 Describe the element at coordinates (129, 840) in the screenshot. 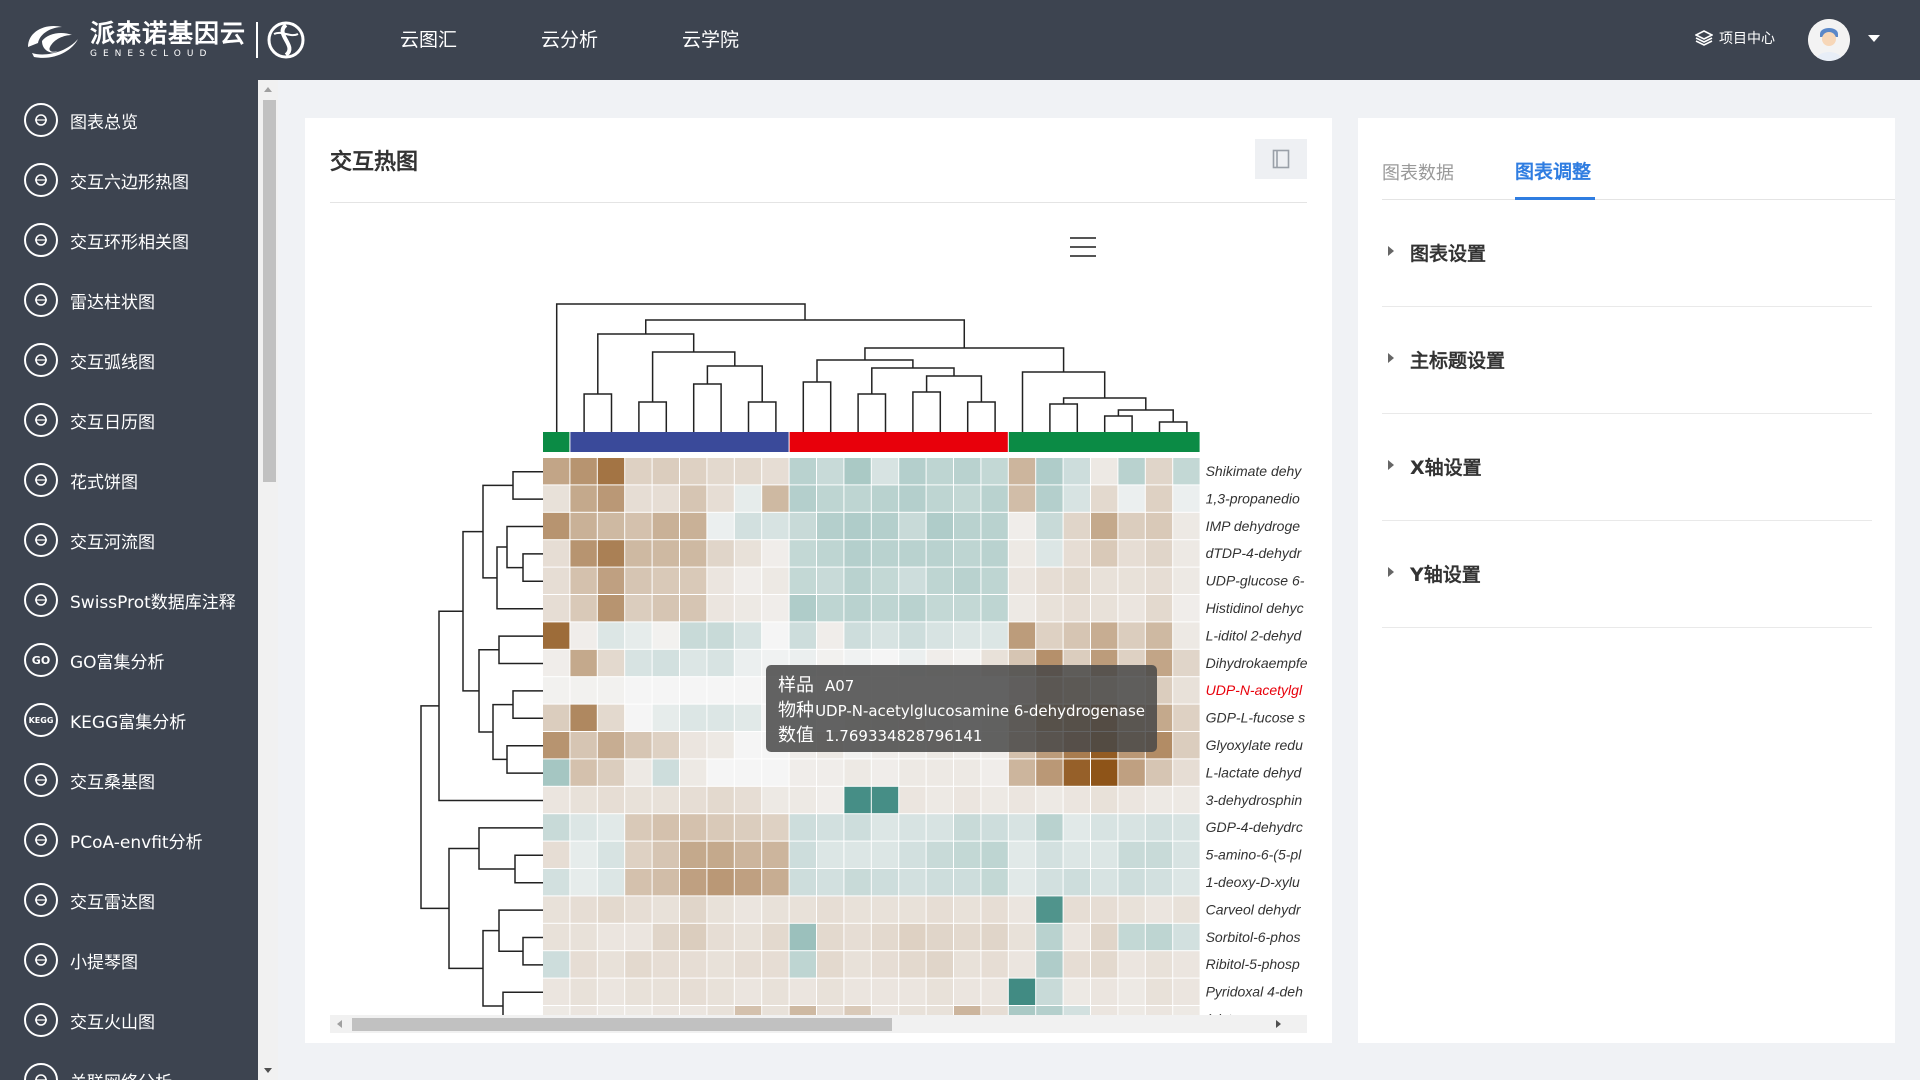

I see `sidebar-item: PCoA-envfit分析` at that location.